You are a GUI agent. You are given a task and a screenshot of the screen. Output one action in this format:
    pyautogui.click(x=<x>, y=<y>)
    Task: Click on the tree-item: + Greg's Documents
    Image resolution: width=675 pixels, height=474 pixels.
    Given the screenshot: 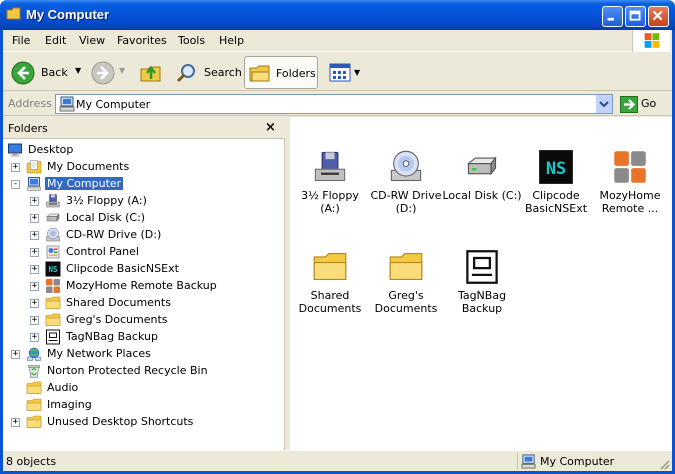 What is the action you would take?
    pyautogui.click(x=143, y=320)
    